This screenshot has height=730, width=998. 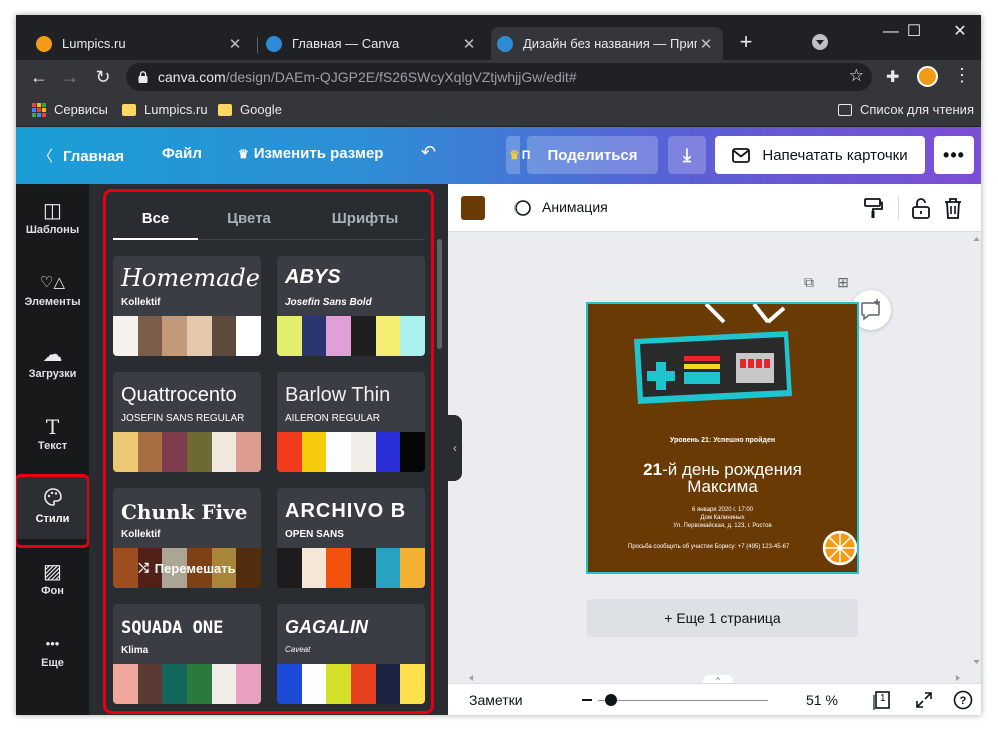 I want to click on zoom-slider-handle, so click(x=610, y=700).